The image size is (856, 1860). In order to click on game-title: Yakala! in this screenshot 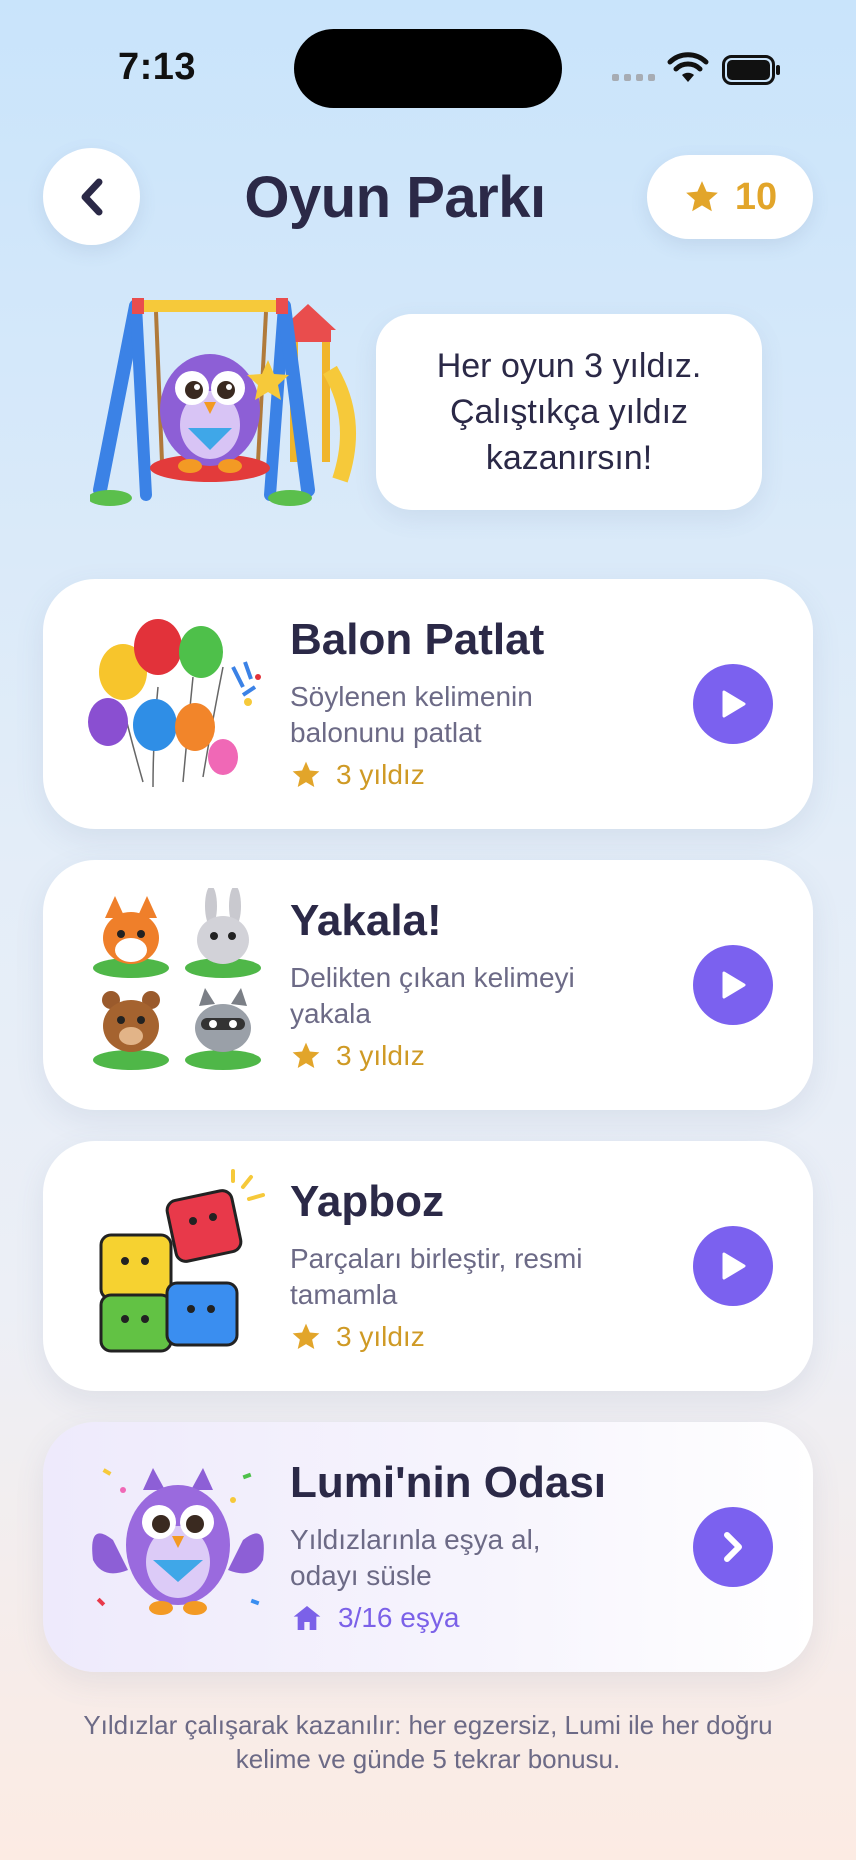, I will do `click(366, 920)`.